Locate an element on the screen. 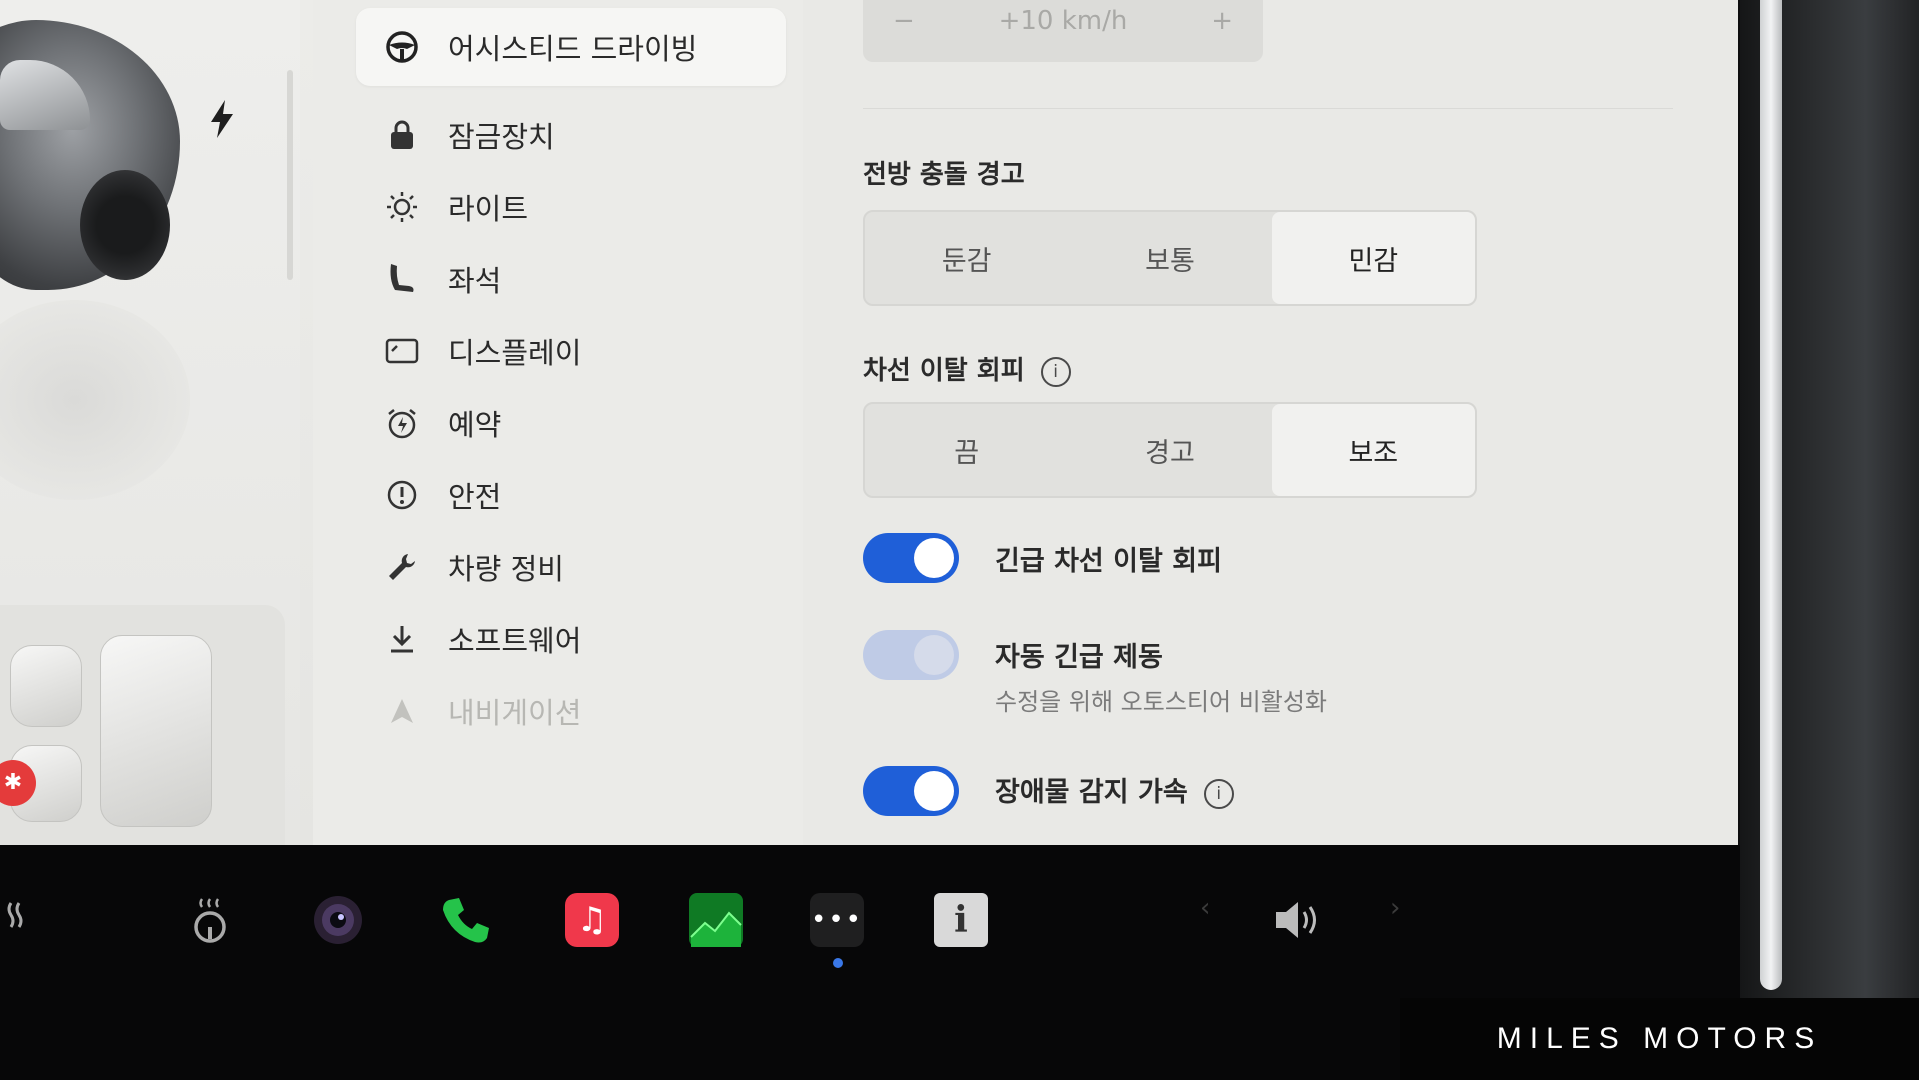 This screenshot has width=1919, height=1080. speed-offset-stepper: − +10 km/h + is located at coordinates (1063, 31).